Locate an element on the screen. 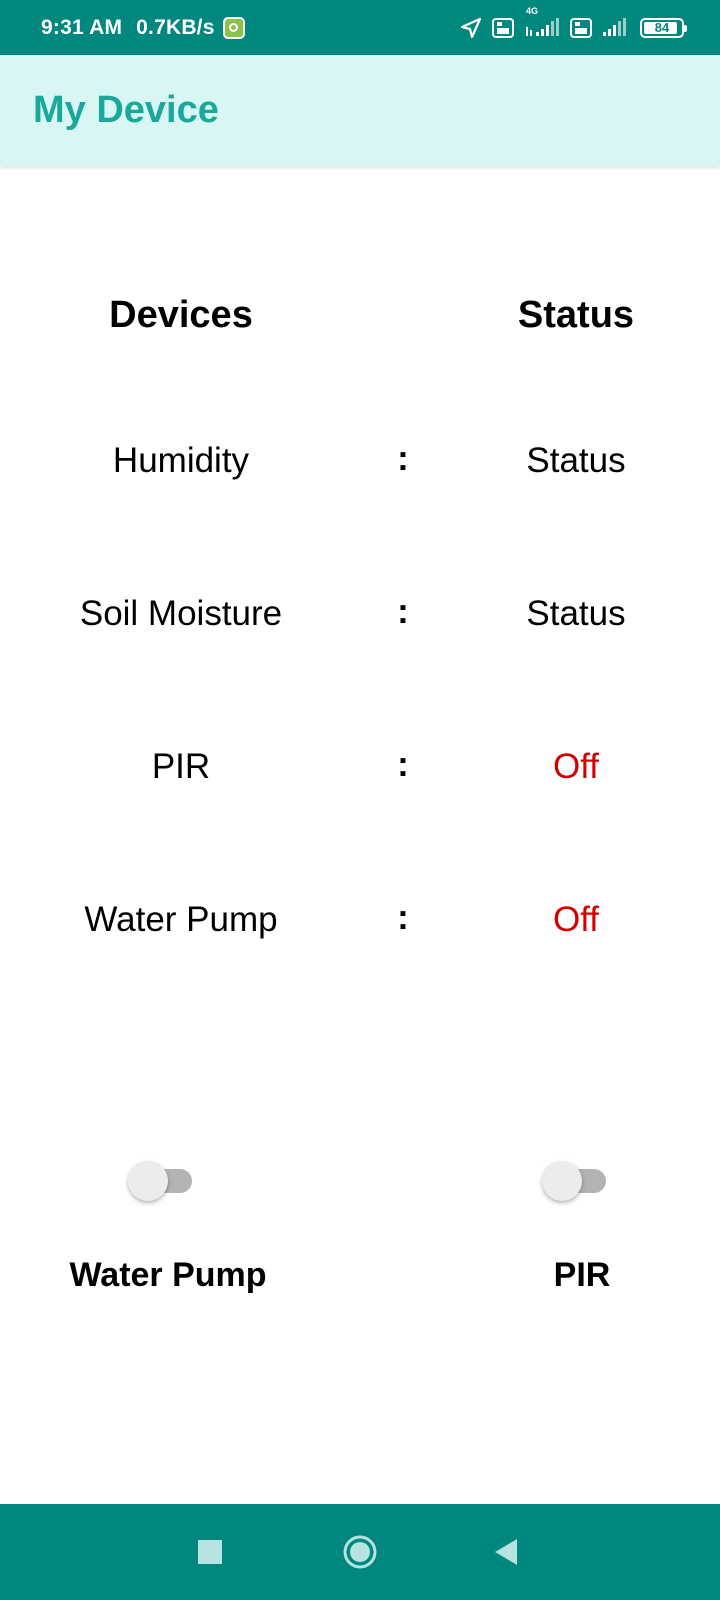  recents-button is located at coordinates (210, 1552).